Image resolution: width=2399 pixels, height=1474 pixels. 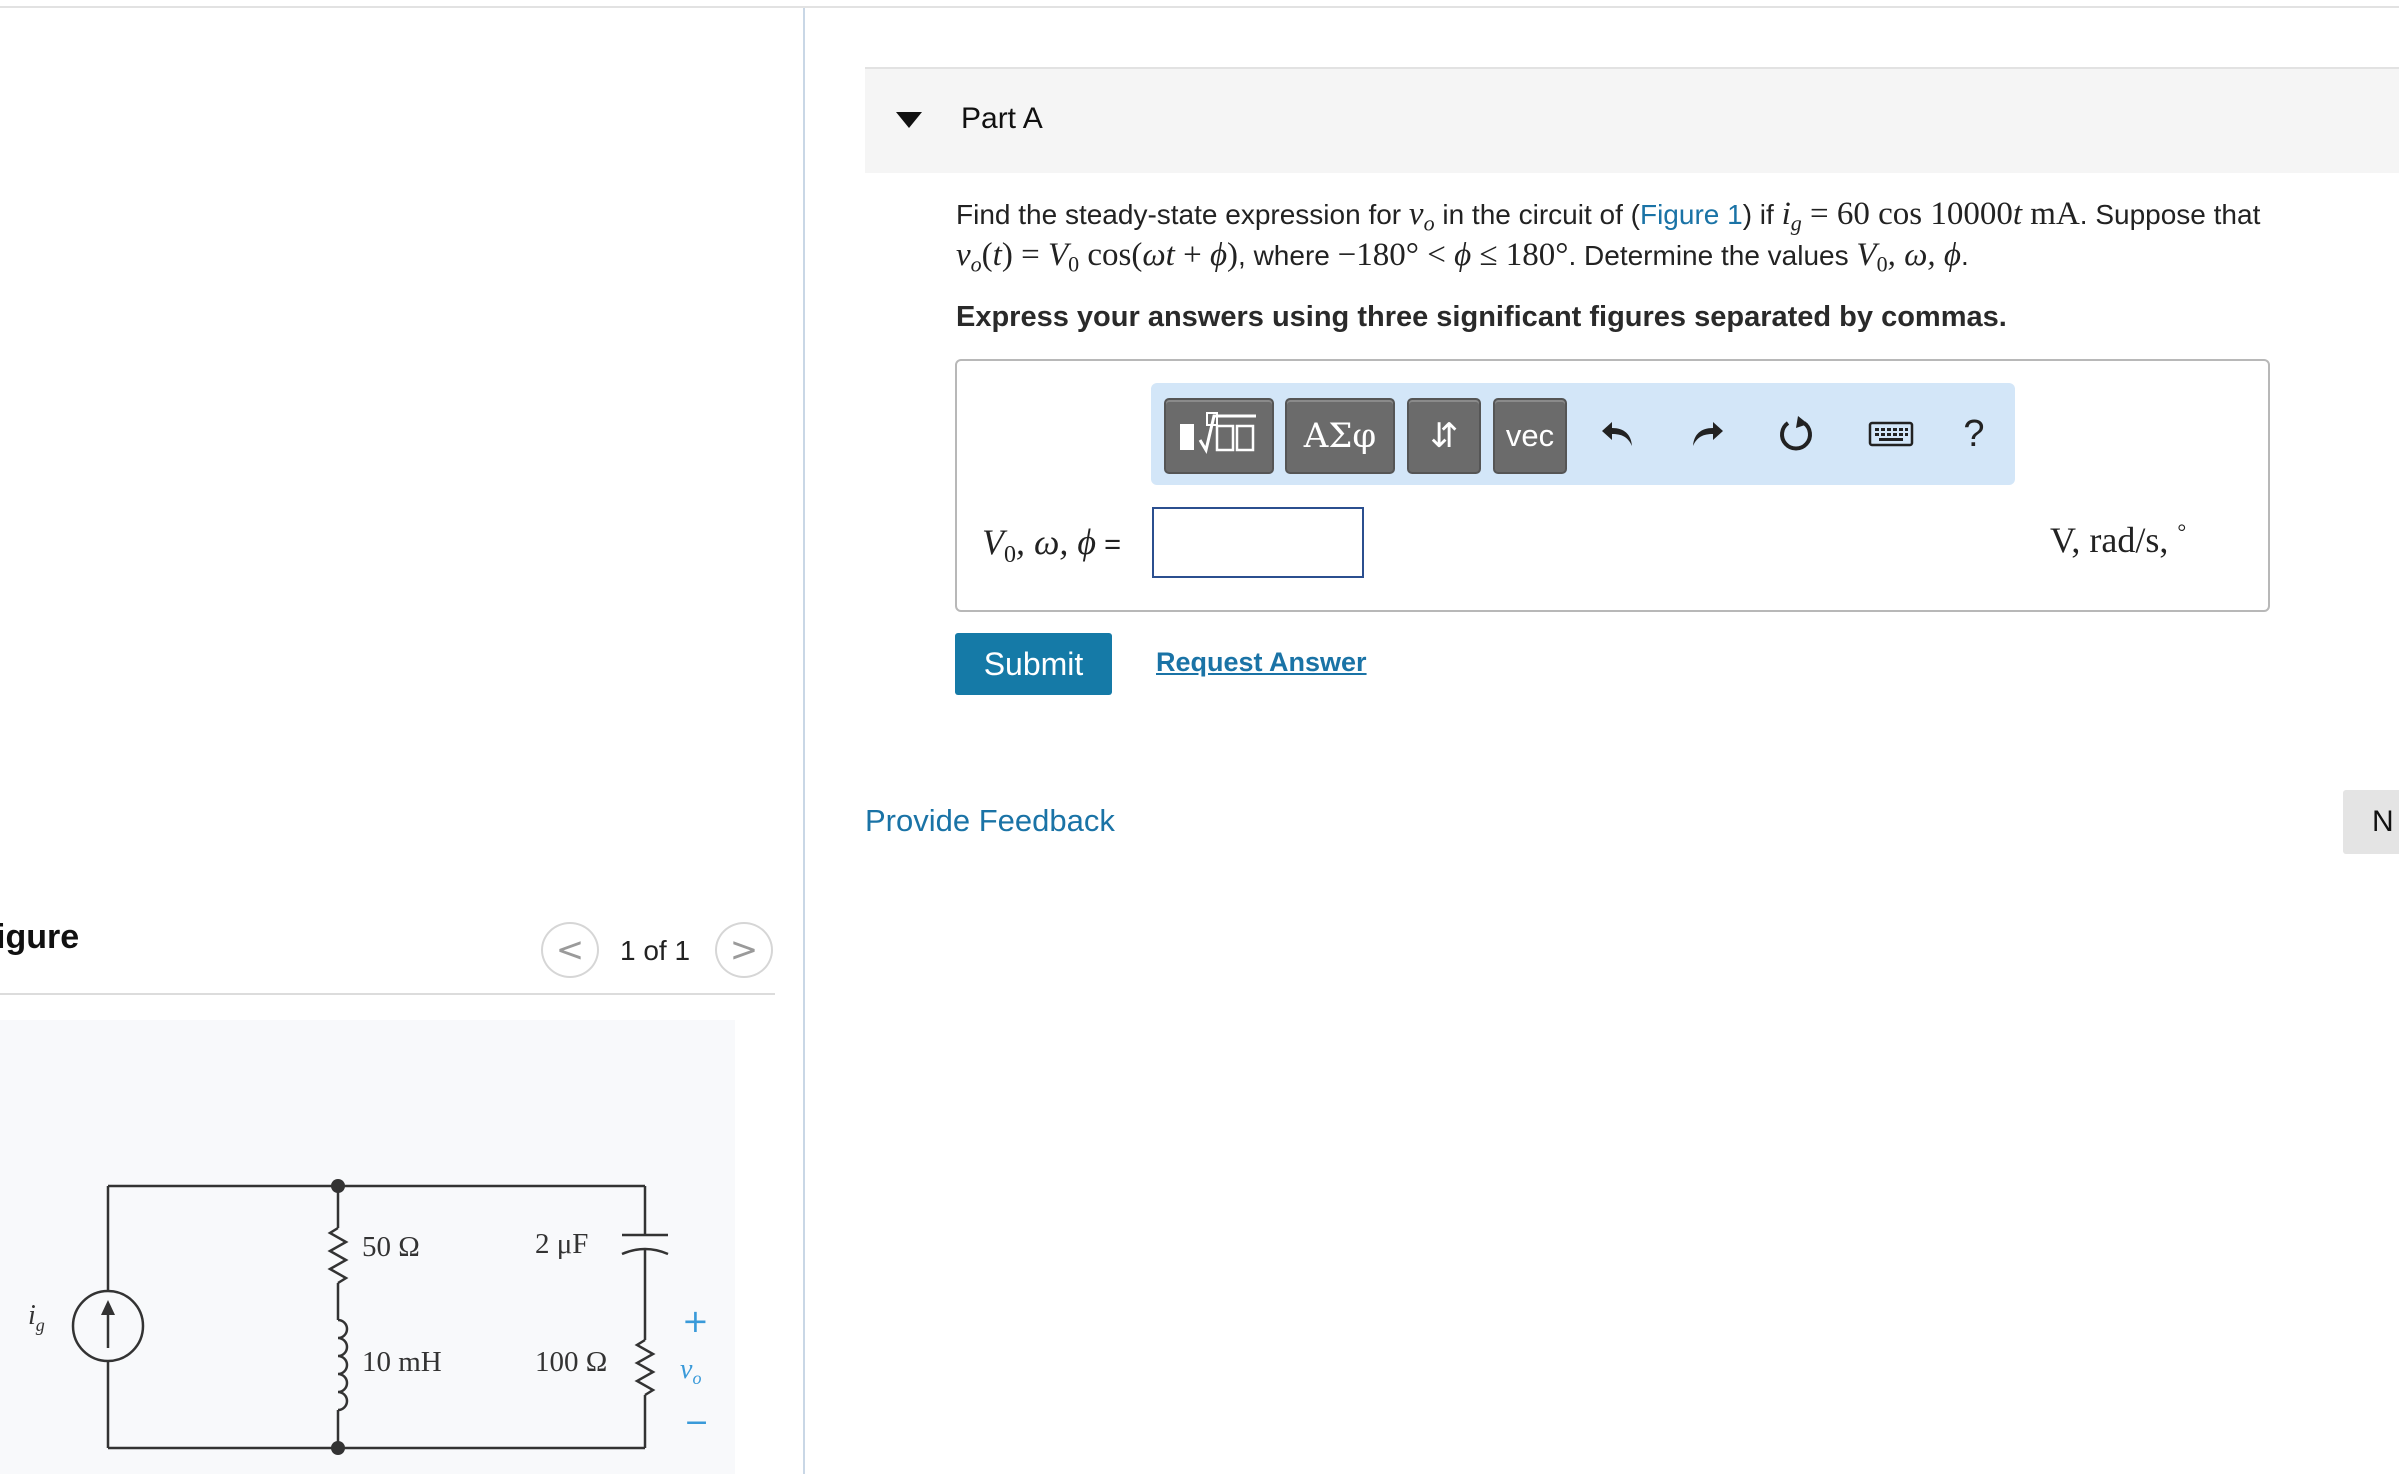 I want to click on figure-panel-title: igure, so click(x=40, y=937).